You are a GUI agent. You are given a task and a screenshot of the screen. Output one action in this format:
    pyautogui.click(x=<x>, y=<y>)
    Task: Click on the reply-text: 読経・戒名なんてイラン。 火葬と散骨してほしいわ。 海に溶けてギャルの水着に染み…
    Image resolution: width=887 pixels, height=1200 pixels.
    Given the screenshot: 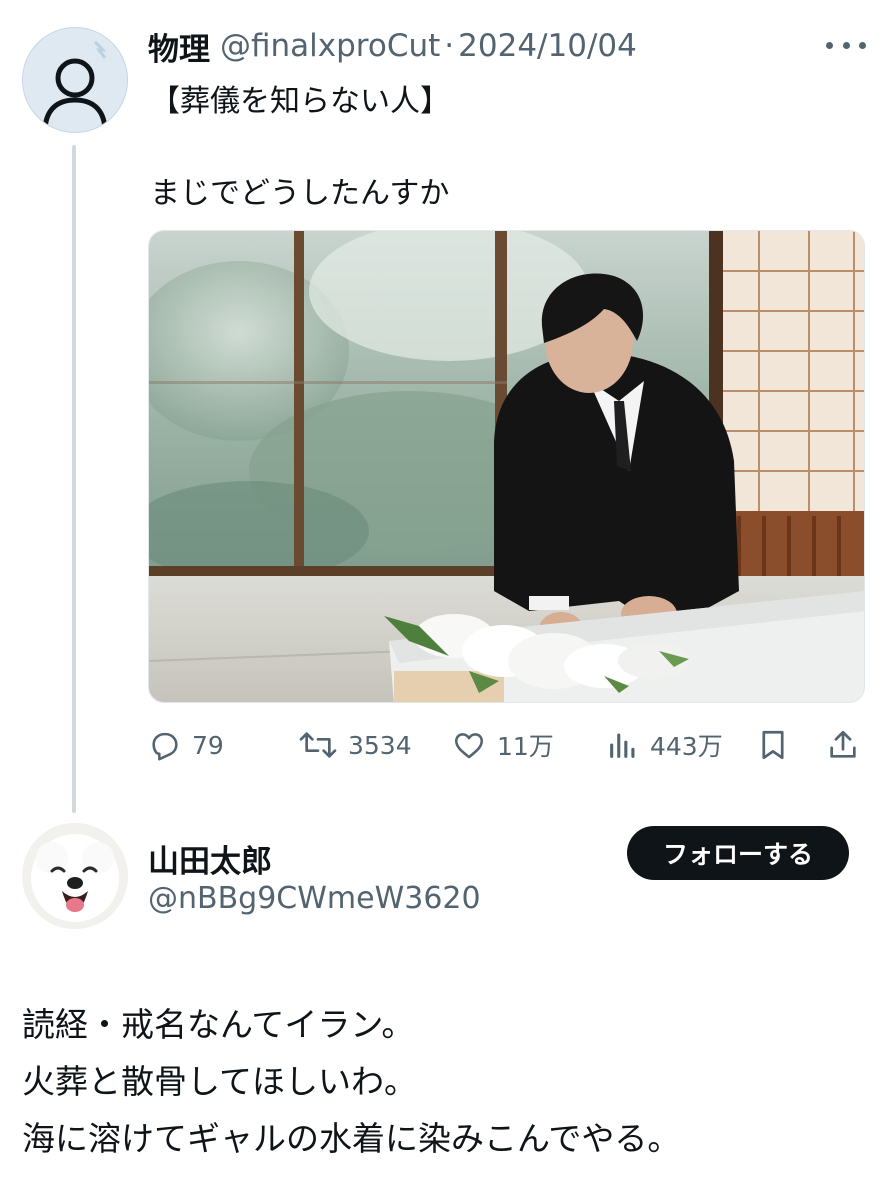 What is the action you would take?
    pyautogui.click(x=351, y=1081)
    